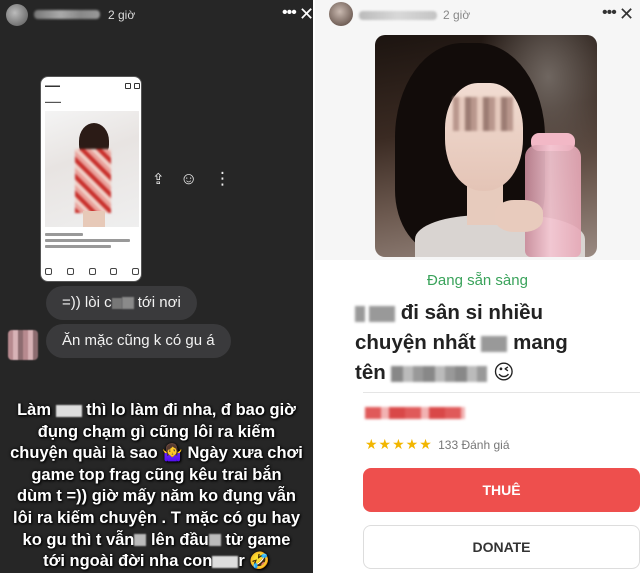 The height and width of the screenshot is (573, 640). What do you see at coordinates (461, 342) in the screenshot?
I see `profile-headline: đi sân si nhiều chuyện nhất mang tên 😉` at bounding box center [461, 342].